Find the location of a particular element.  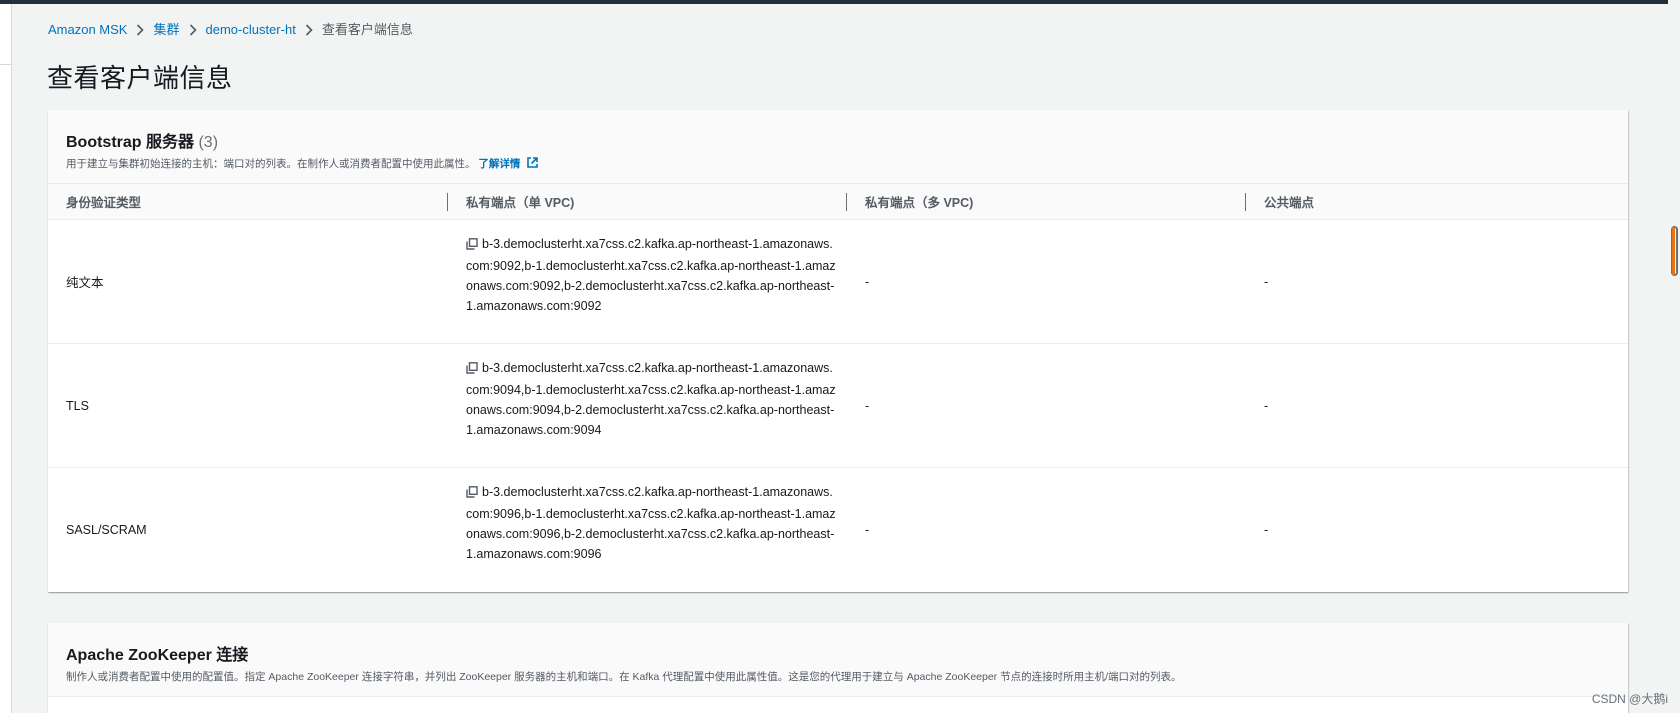

watermark: CSDN @大鹅i is located at coordinates (1629, 699).